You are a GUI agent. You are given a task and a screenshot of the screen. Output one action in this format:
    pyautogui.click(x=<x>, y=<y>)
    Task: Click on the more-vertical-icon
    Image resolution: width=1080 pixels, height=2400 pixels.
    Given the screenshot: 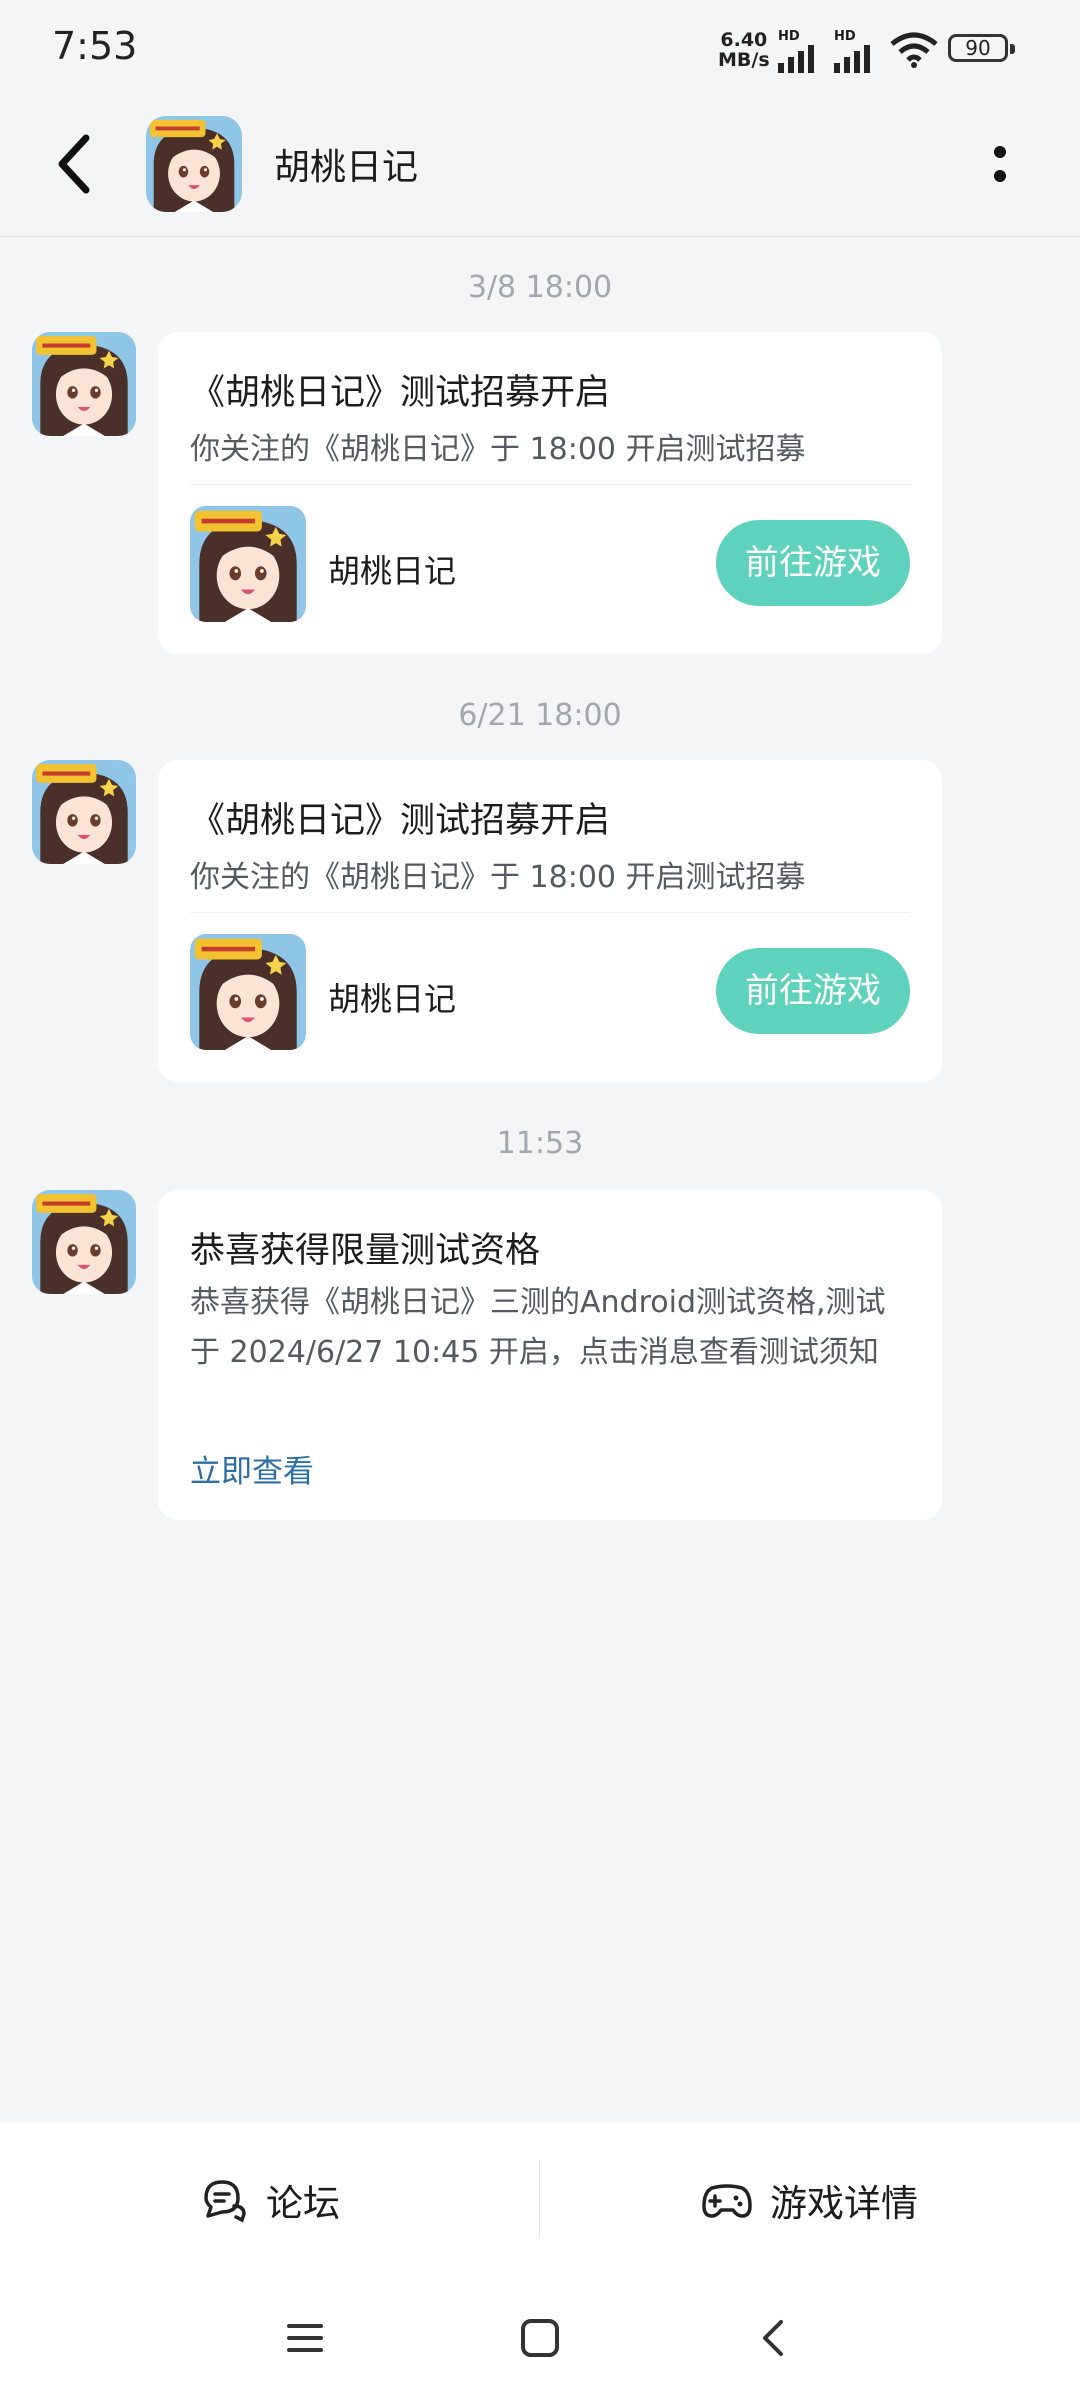 What is the action you would take?
    pyautogui.click(x=1000, y=164)
    